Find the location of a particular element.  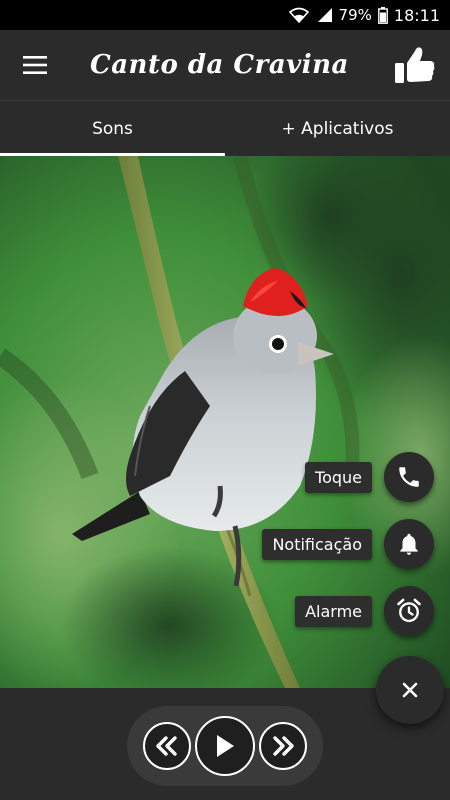

fast-forward-icon is located at coordinates (283, 746).